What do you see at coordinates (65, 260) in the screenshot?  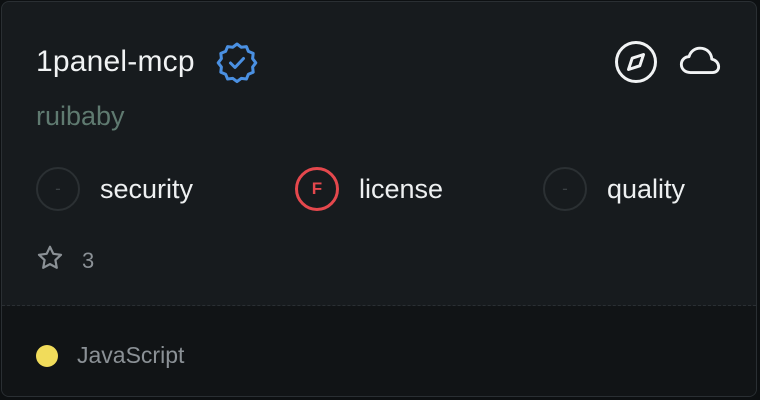 I see `star-count: 3` at bounding box center [65, 260].